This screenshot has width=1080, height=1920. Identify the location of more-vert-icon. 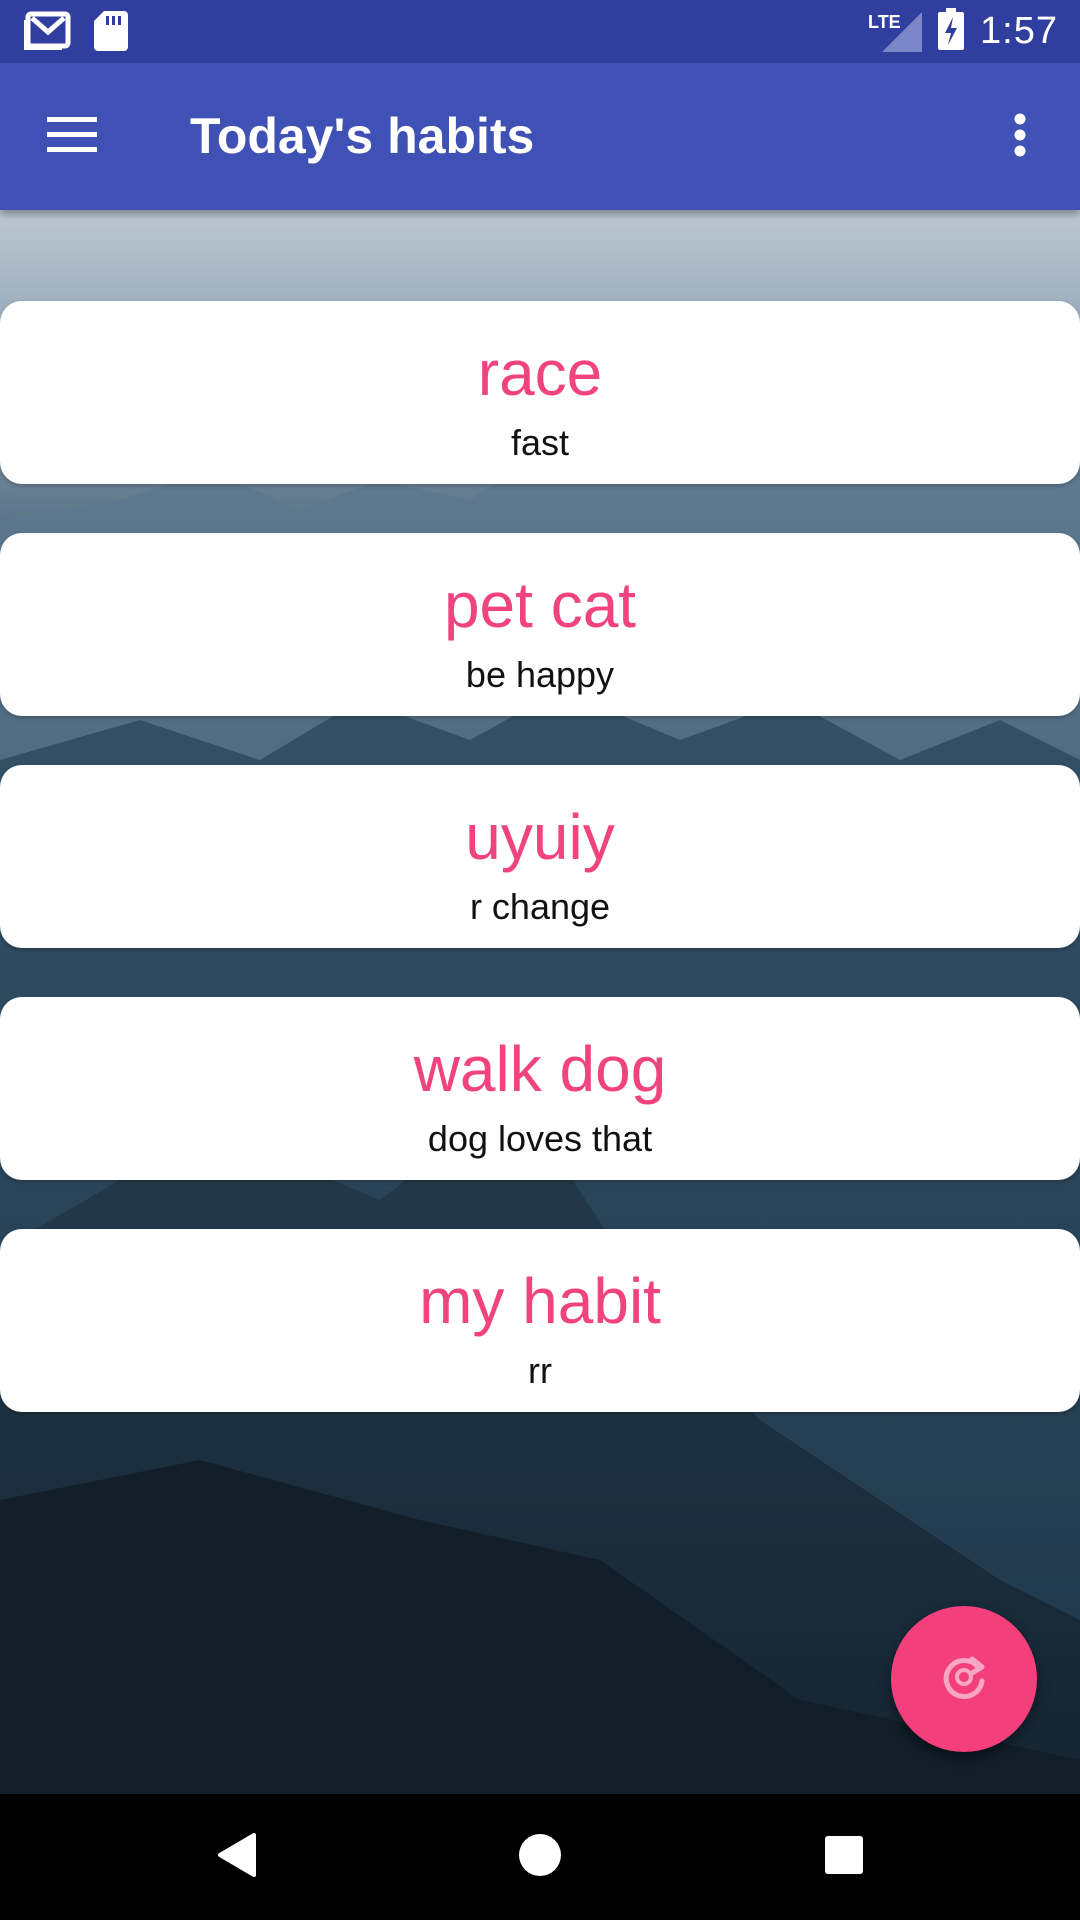
(1020, 137).